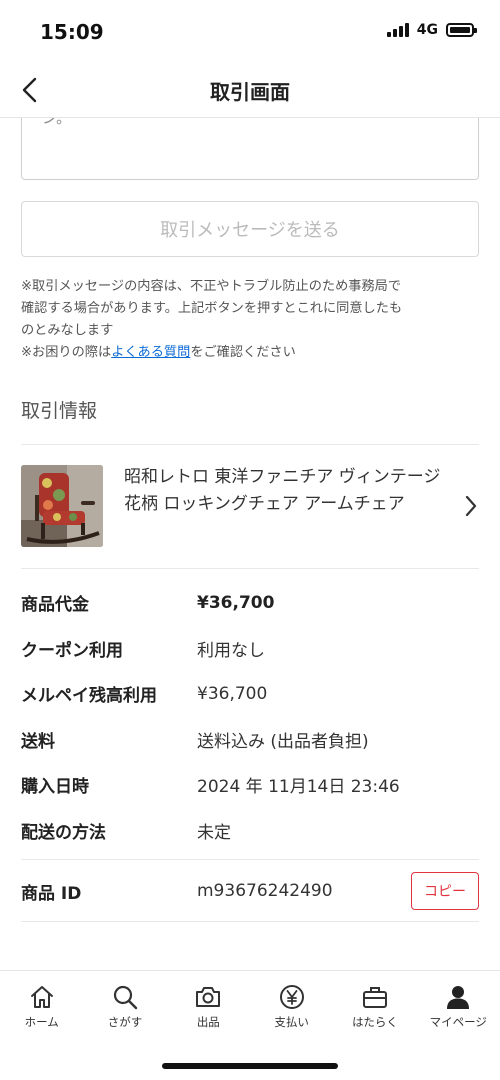 This screenshot has width=500, height=1080. What do you see at coordinates (125, 1022) in the screenshot?
I see `tab-label: さがす` at bounding box center [125, 1022].